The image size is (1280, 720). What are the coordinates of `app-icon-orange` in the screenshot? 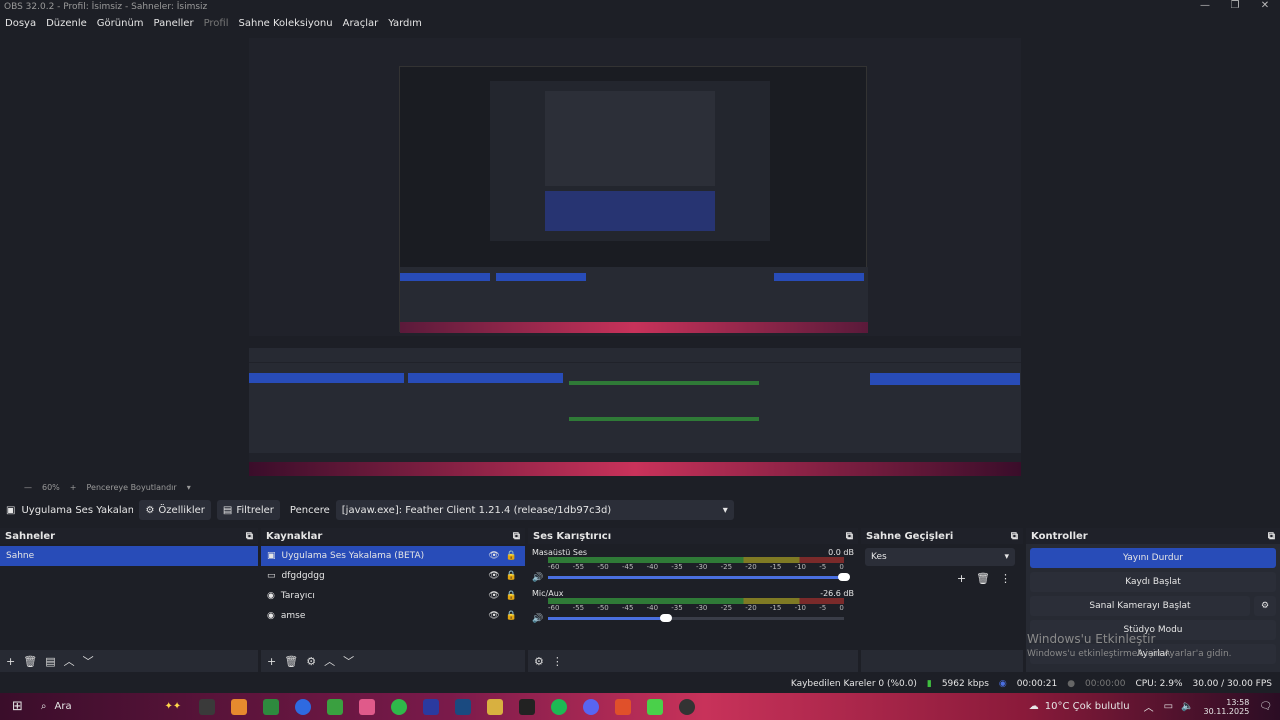 It's located at (239, 706).